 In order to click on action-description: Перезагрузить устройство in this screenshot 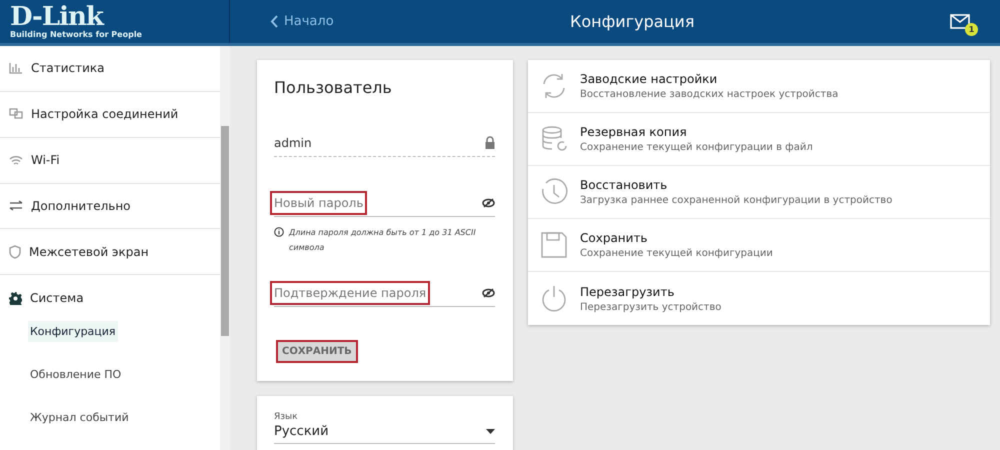, I will do `click(651, 307)`.